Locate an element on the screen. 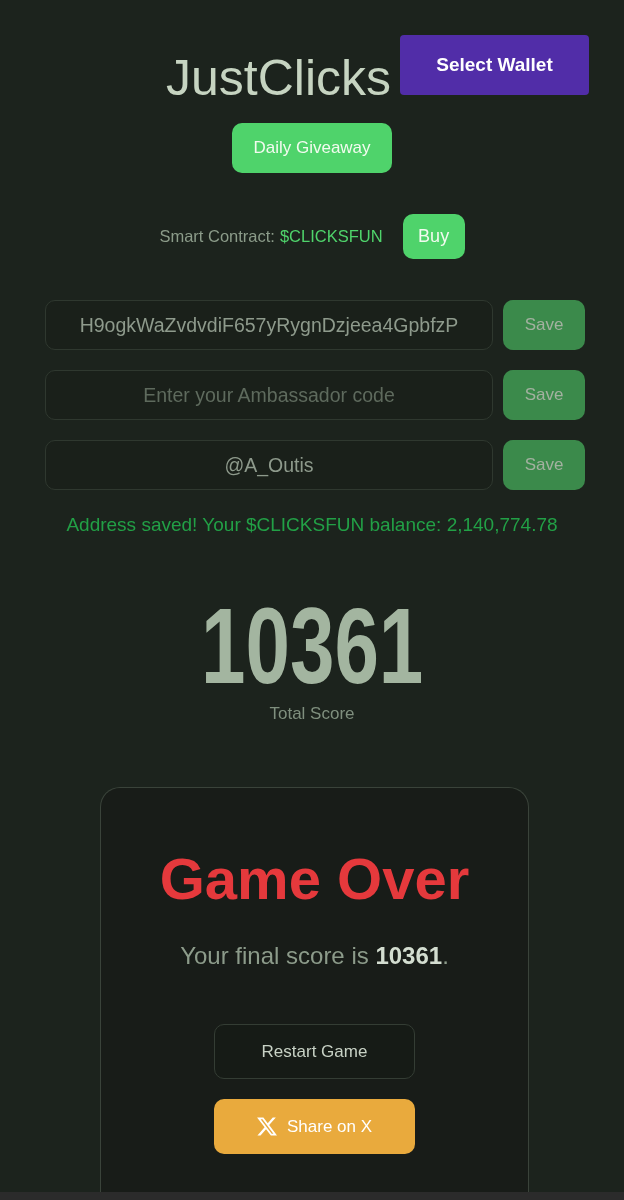 Image resolution: width=624 pixels, height=1200 pixels. contract-label: Smart Contract: is located at coordinates (217, 236).